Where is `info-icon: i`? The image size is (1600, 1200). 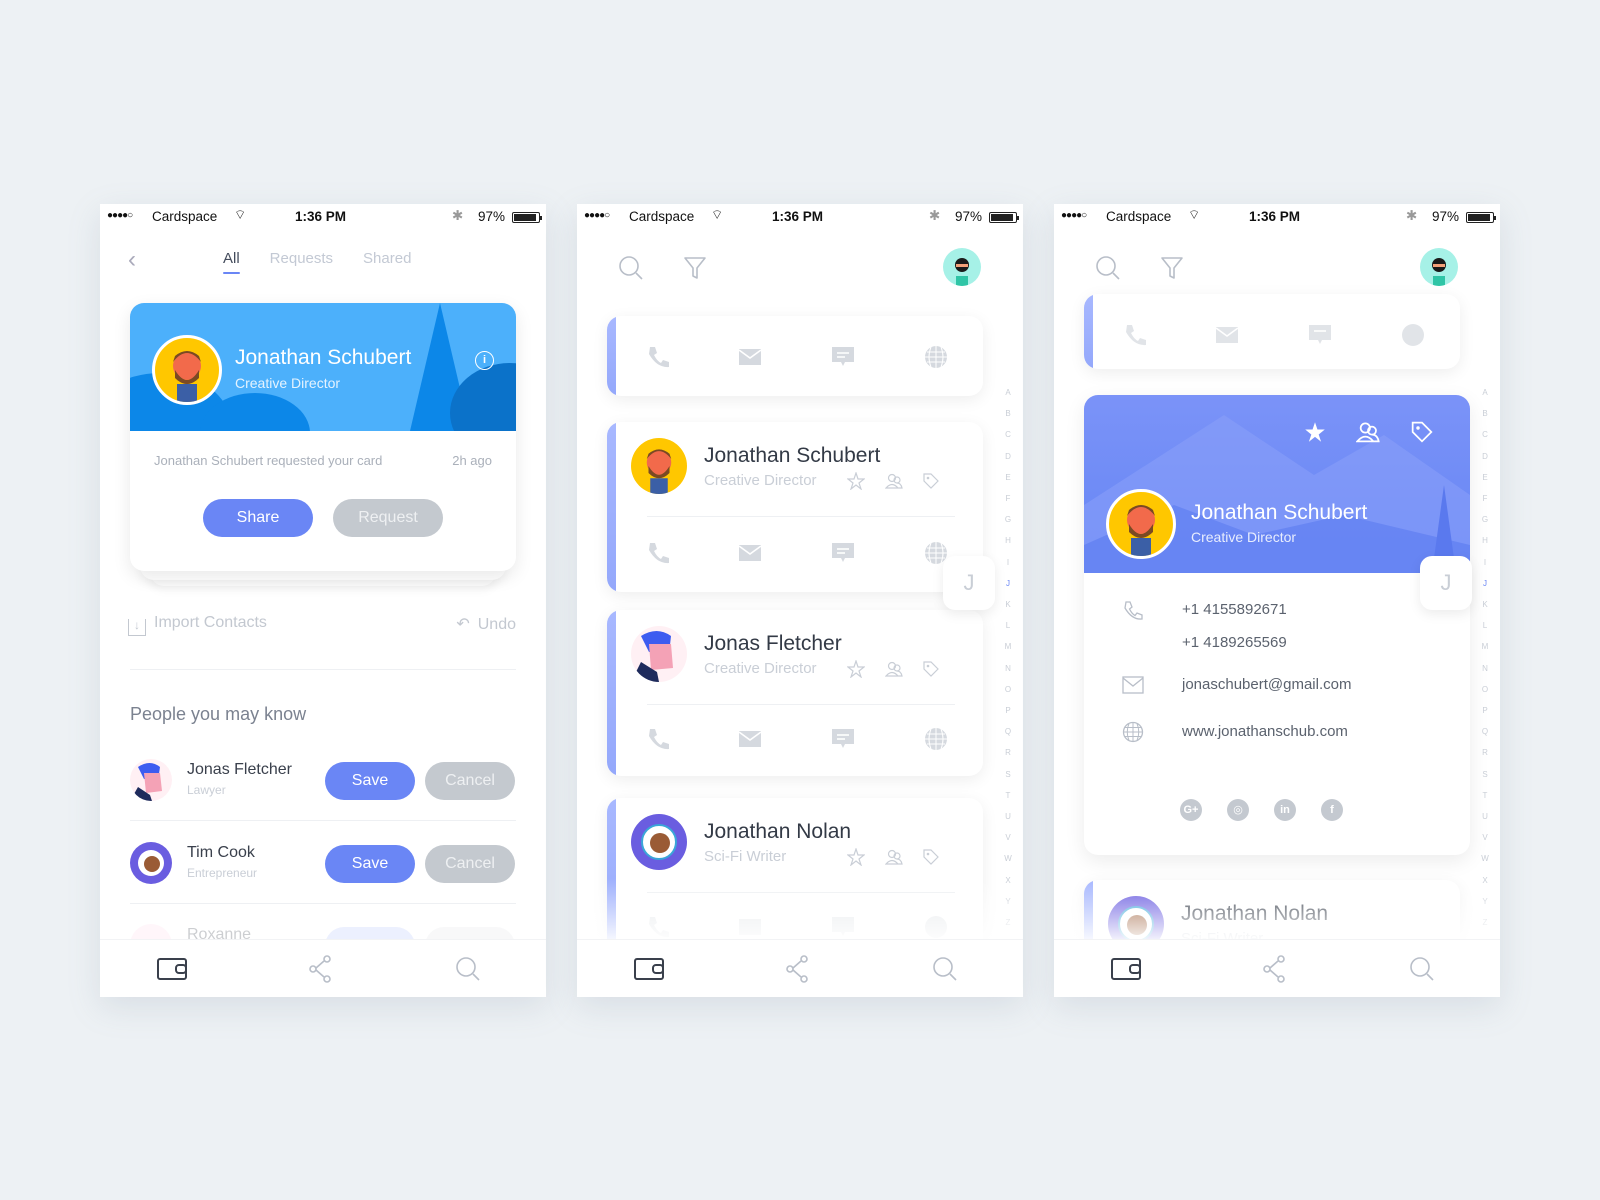
info-icon: i is located at coordinates (484, 360).